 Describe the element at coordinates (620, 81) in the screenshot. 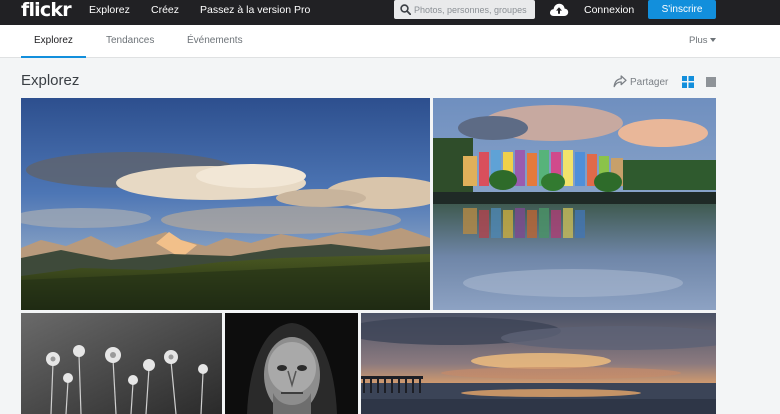

I see `share-arrow-icon` at that location.